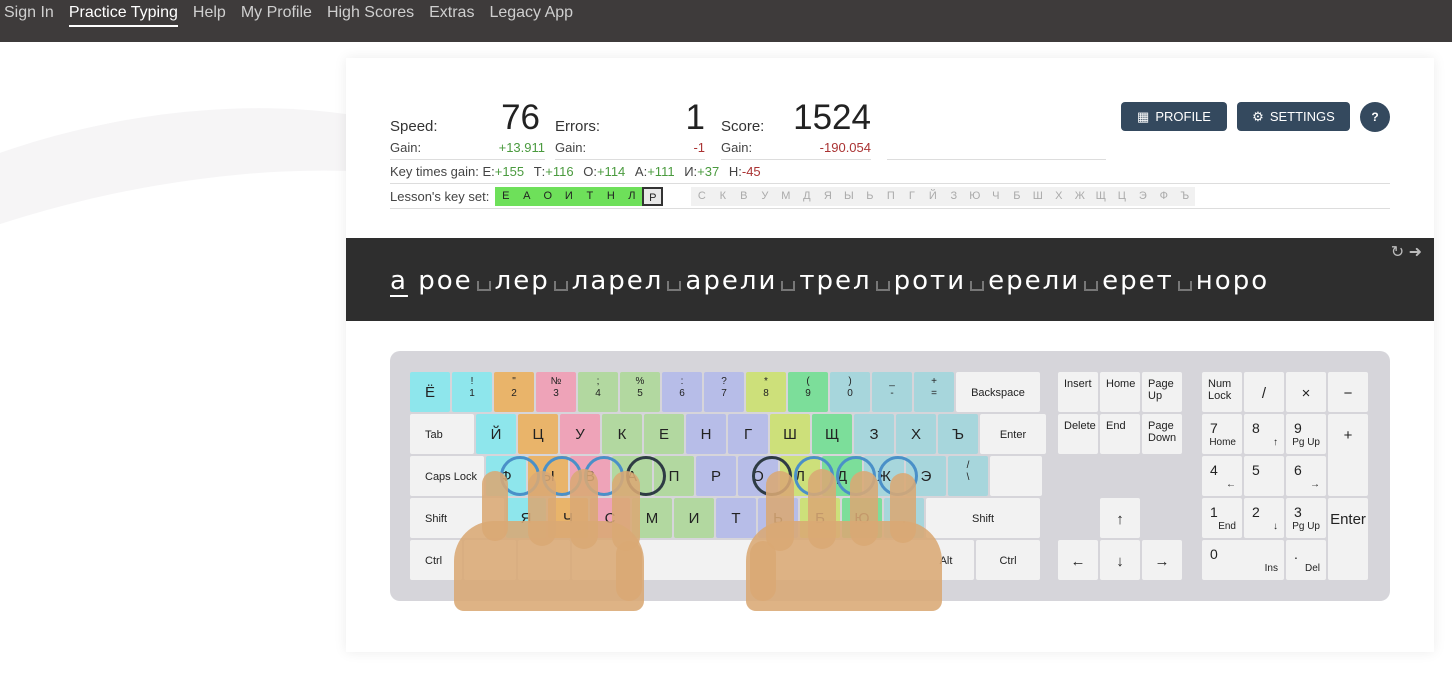 The height and width of the screenshot is (692, 1452). What do you see at coordinates (1162, 434) in the screenshot?
I see `key-page-down: Page Down` at bounding box center [1162, 434].